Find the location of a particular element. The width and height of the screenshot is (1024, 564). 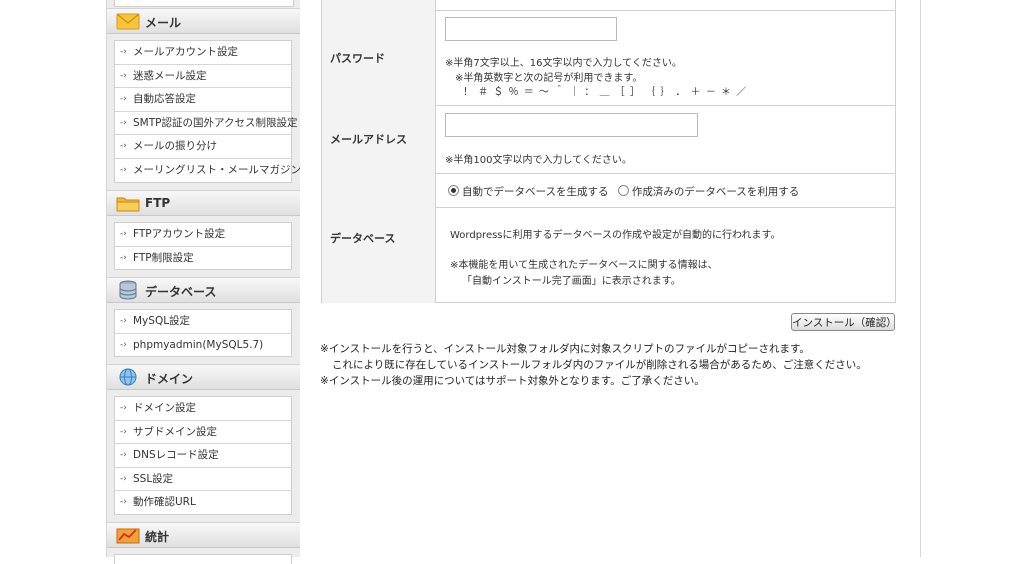

globe-icon is located at coordinates (128, 377).